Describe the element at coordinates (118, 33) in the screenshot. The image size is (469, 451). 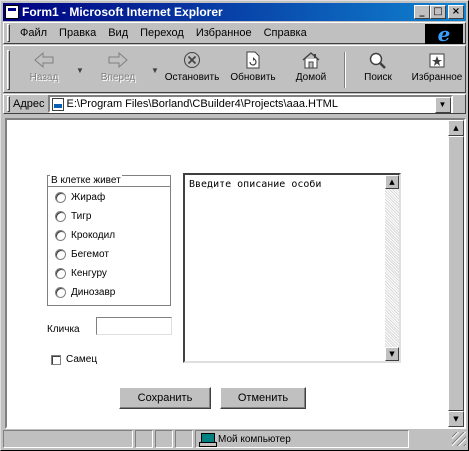
I see `menu-view: Вид` at that location.